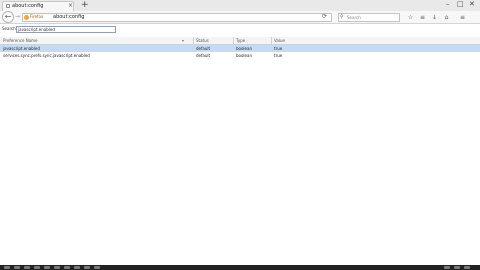 Image resolution: width=480 pixels, height=270 pixels. Describe the element at coordinates (460, 4) in the screenshot. I see `maximize-button: □` at that location.